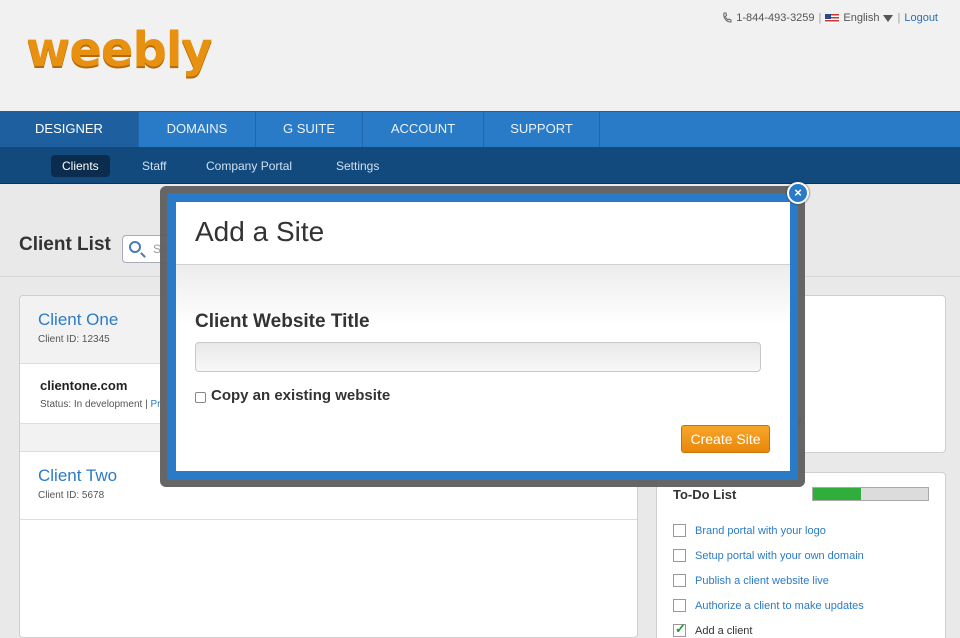 Image resolution: width=960 pixels, height=638 pixels. I want to click on website-title-label: Client Website Title, so click(282, 321).